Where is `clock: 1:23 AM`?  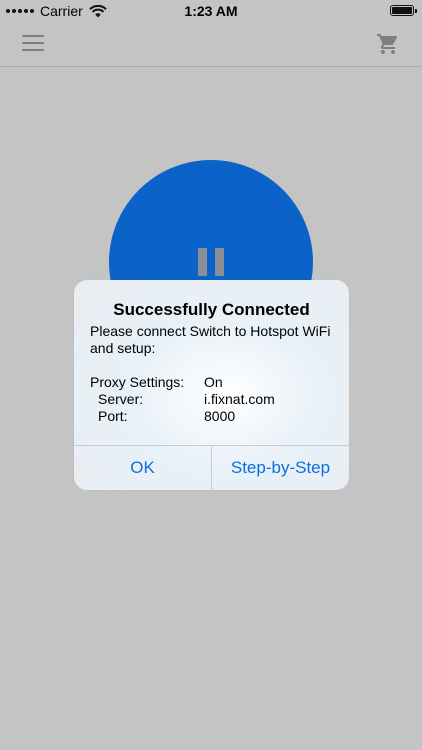
clock: 1:23 AM is located at coordinates (211, 11).